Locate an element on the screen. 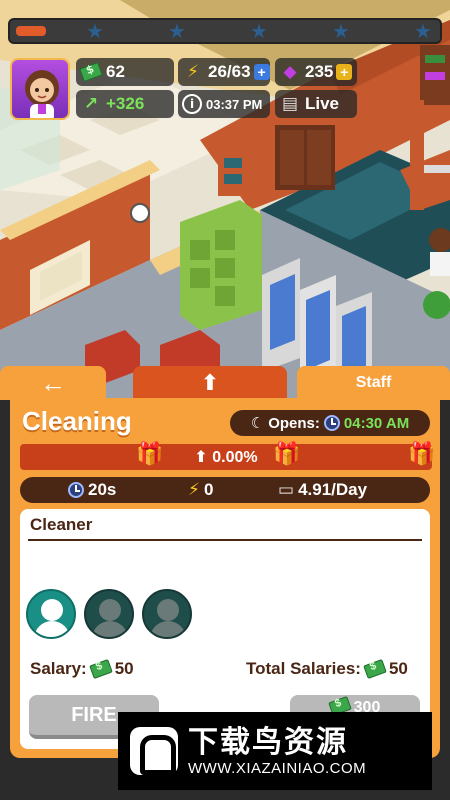 This screenshot has height=800, width=450. gem-counter: ◆ 235 + is located at coordinates (316, 72).